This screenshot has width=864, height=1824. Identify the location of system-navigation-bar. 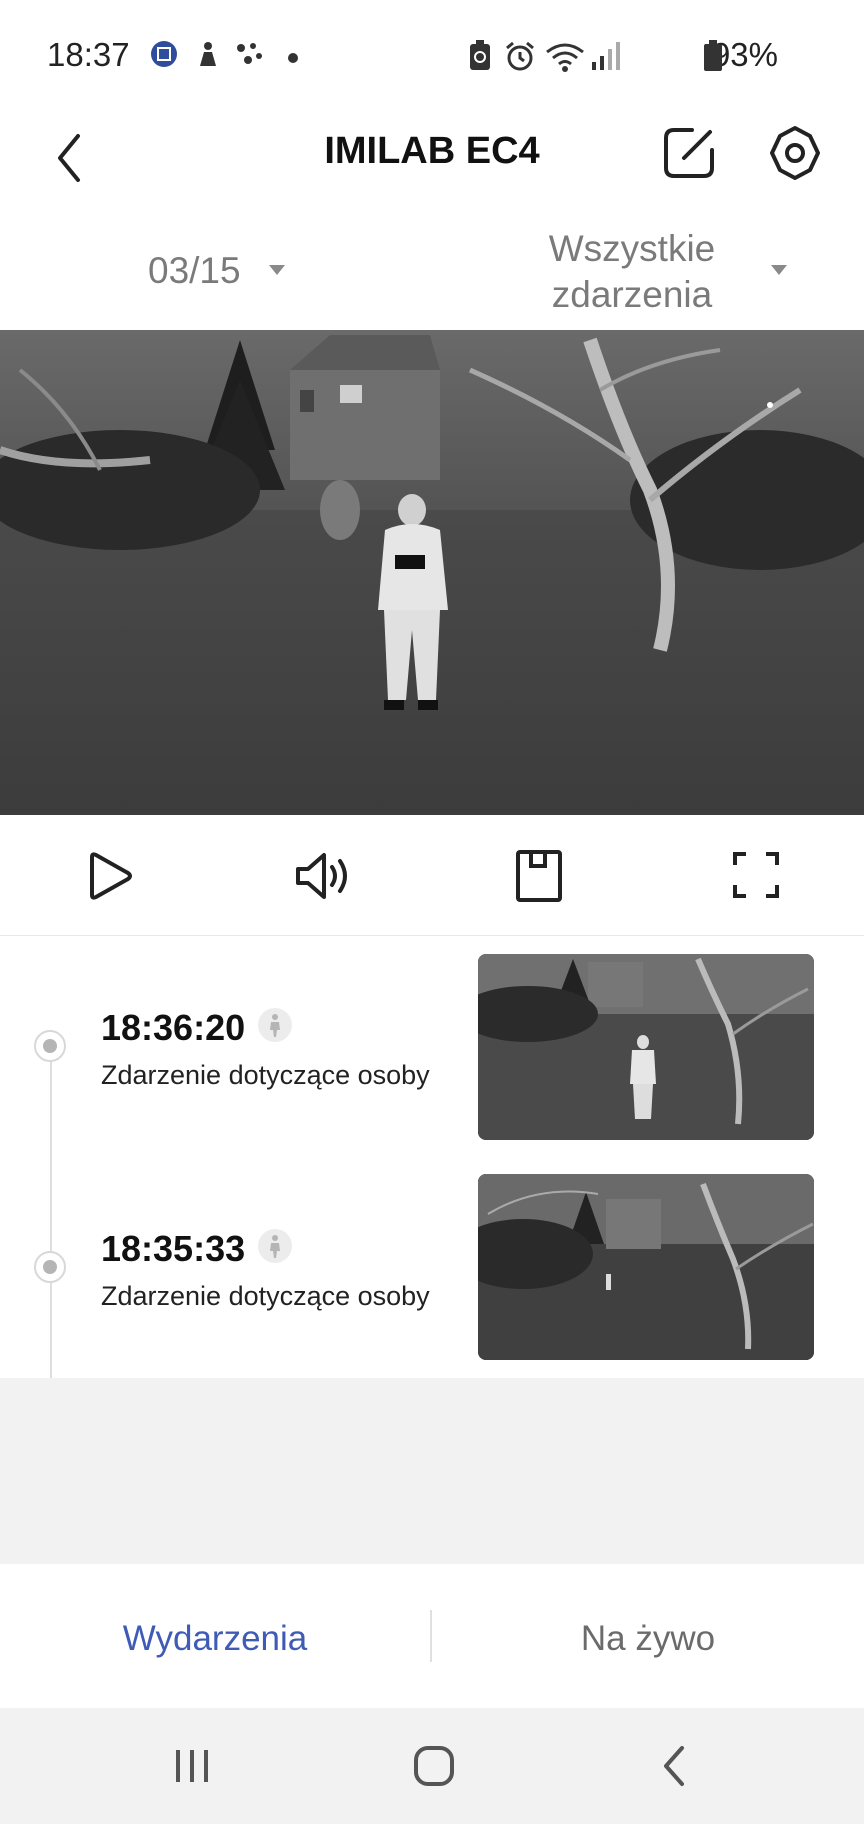
(432, 1766).